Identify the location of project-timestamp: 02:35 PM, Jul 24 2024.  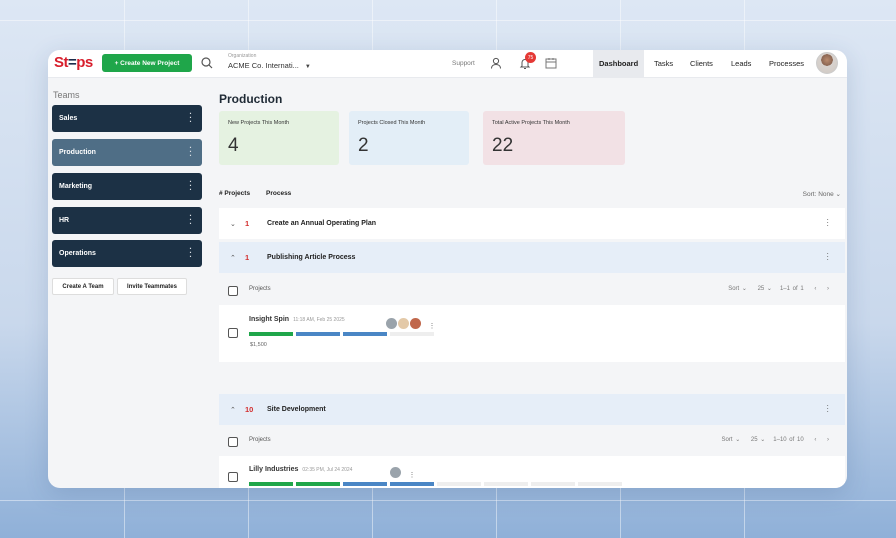
(327, 470).